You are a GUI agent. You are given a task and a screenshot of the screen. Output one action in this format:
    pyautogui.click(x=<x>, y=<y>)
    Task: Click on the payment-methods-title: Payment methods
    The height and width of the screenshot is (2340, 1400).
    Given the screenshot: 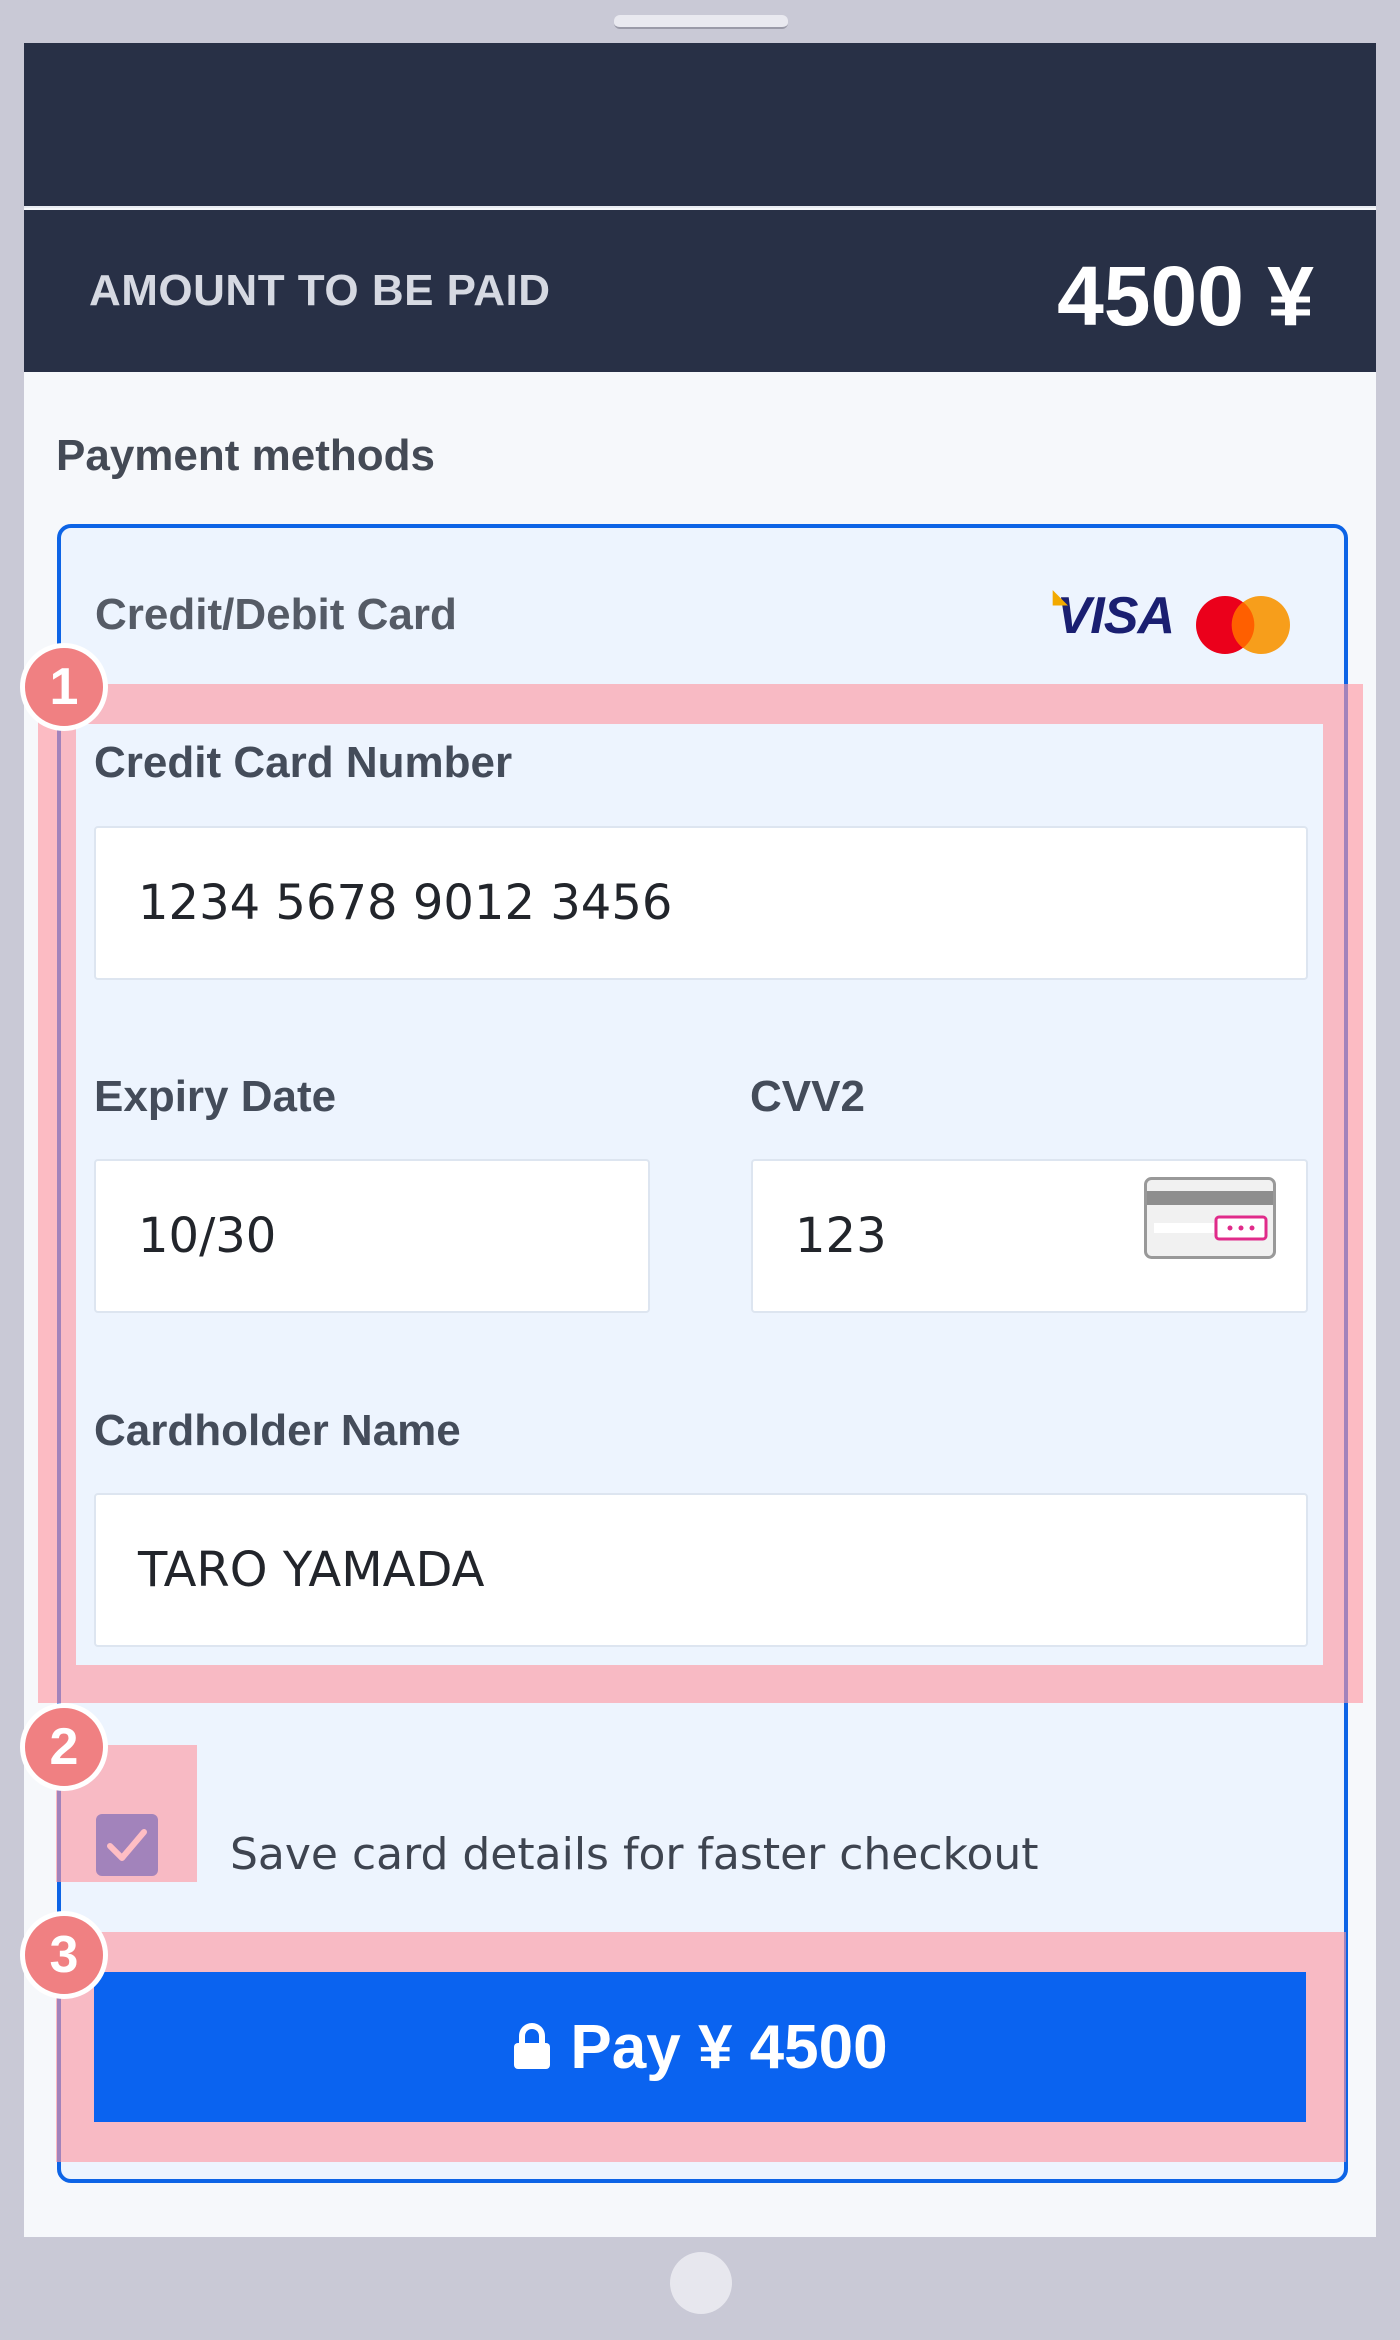 What is the action you would take?
    pyautogui.click(x=245, y=455)
    